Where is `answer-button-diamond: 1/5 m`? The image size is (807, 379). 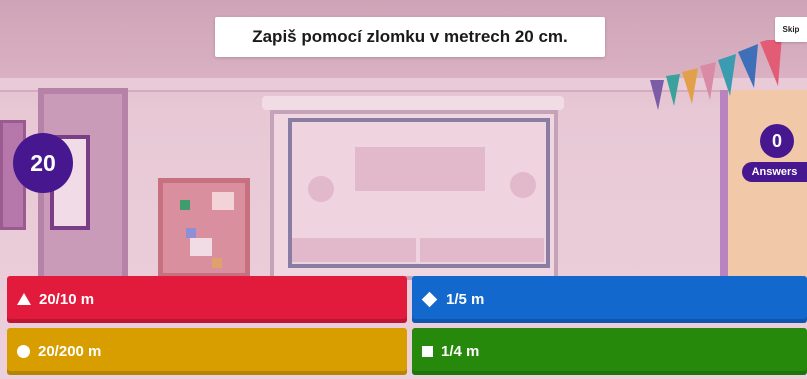
answer-button-diamond: 1/5 m is located at coordinates (609, 299).